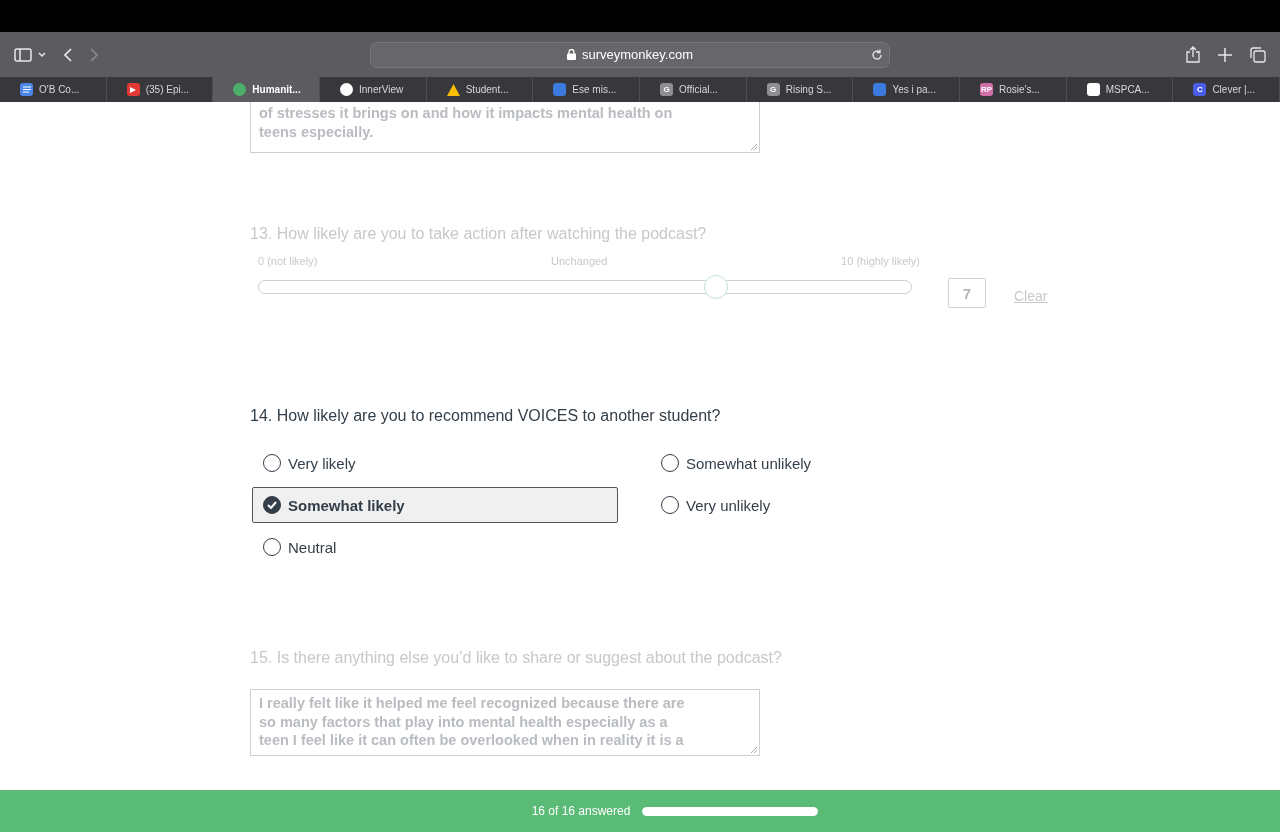 The image size is (1280, 832). I want to click on address-bar: surveymonkey.com, so click(630, 54).